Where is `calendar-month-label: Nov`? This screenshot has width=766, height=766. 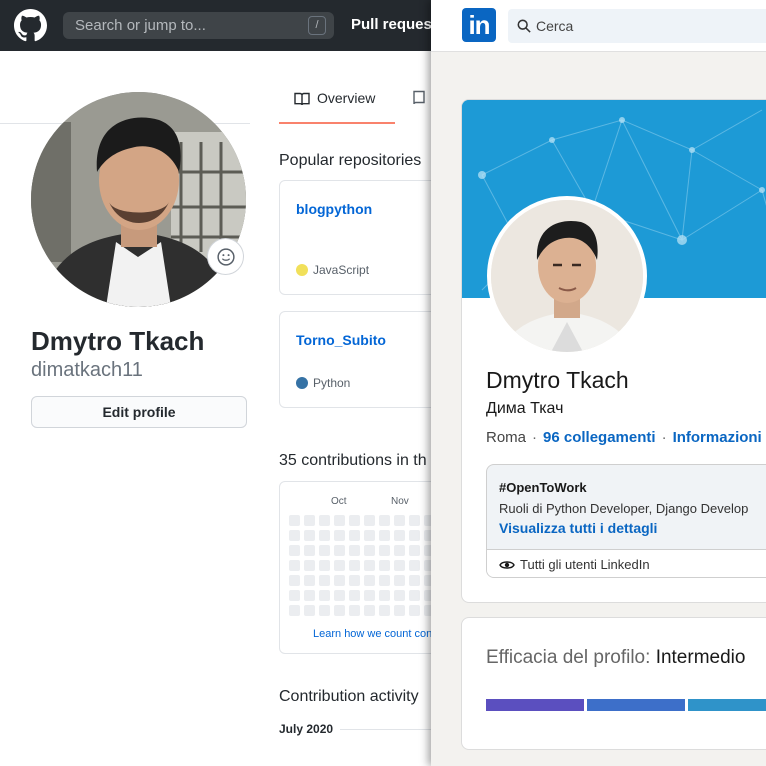 calendar-month-label: Nov is located at coordinates (400, 501).